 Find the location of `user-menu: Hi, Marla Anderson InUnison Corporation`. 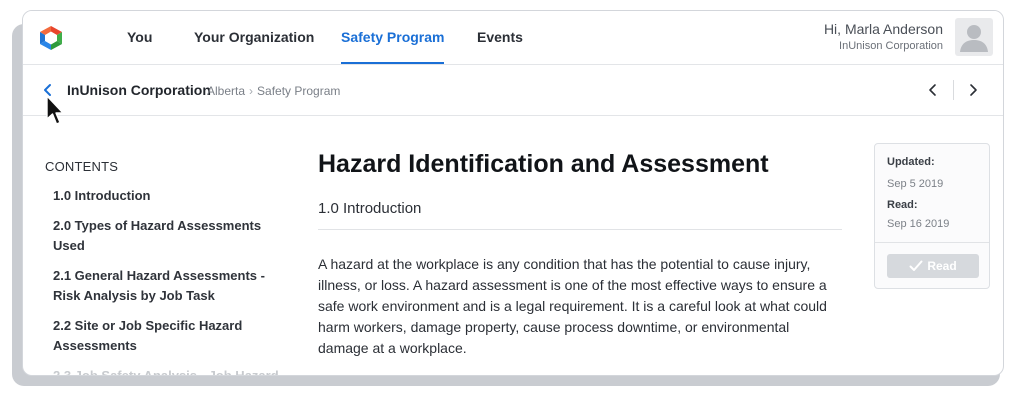

user-menu: Hi, Marla Anderson InUnison Corporation is located at coordinates (883, 36).